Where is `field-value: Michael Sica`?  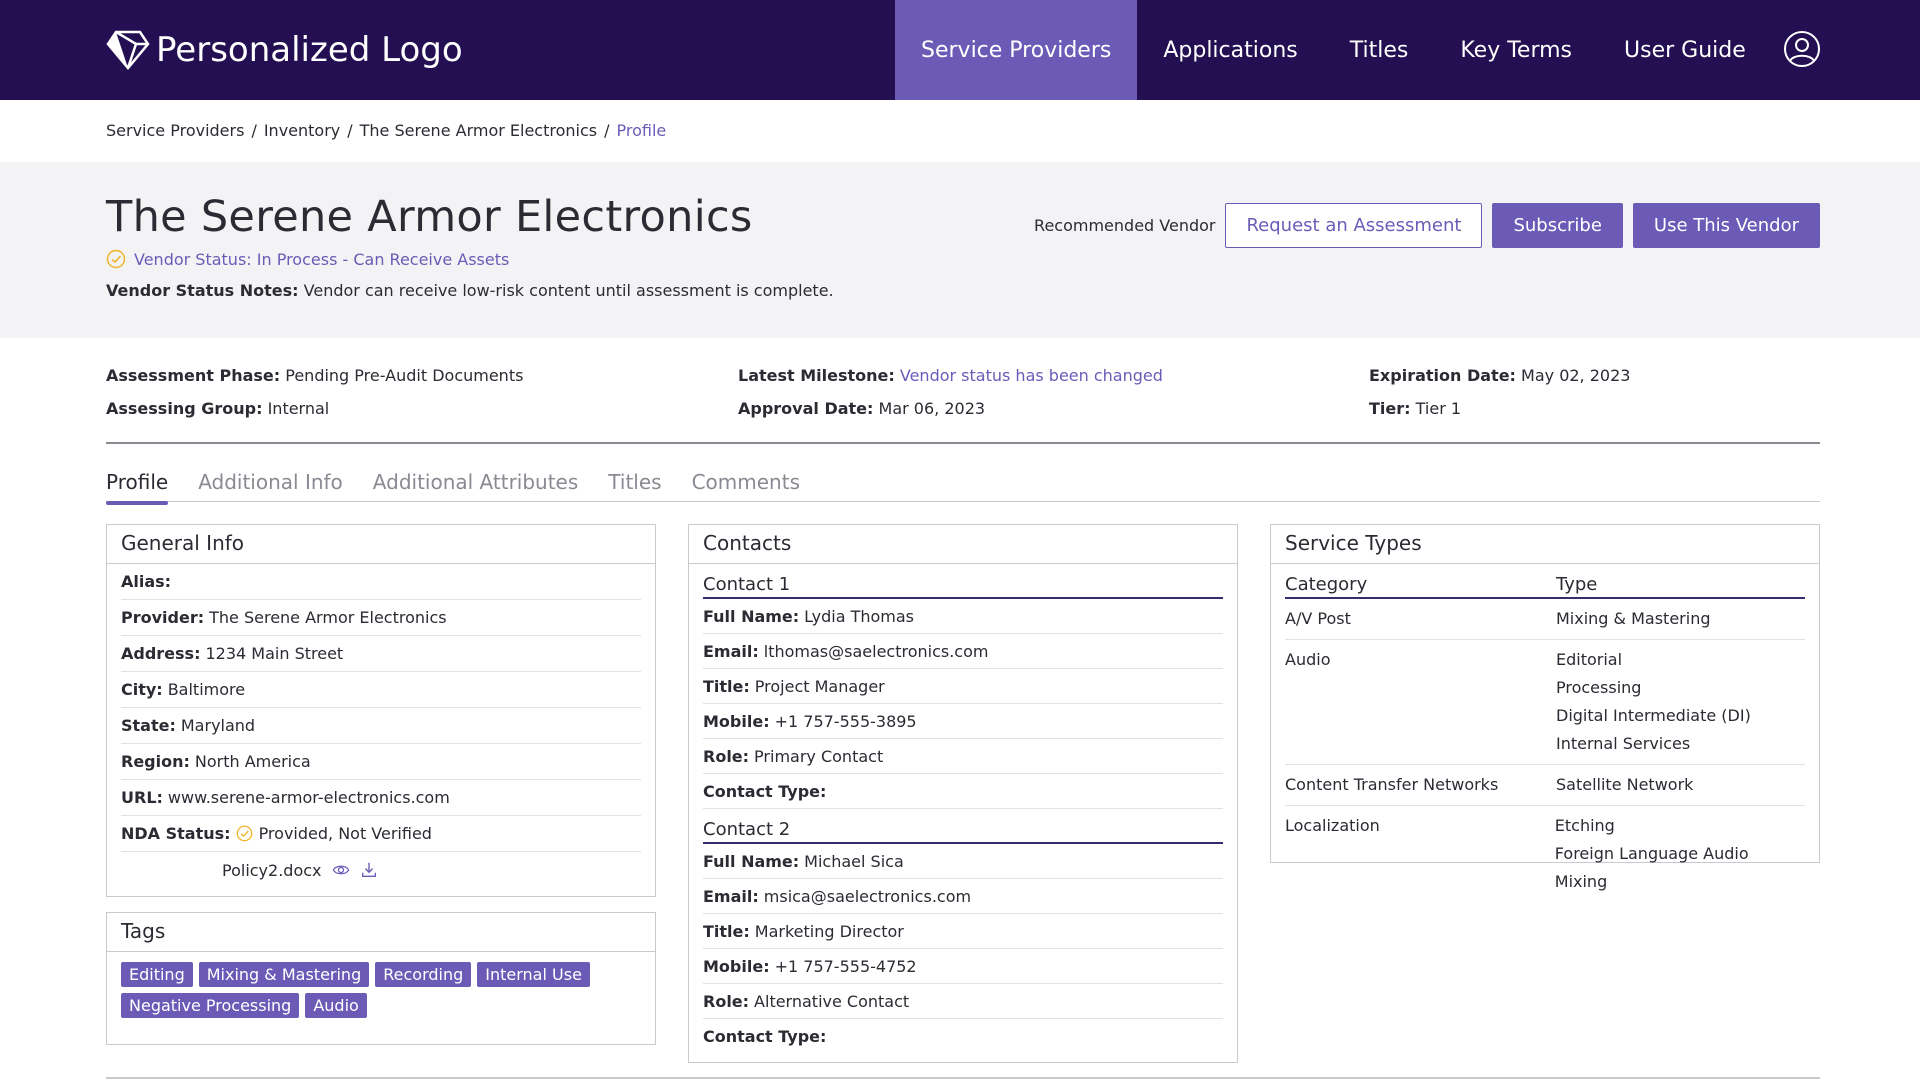 field-value: Michael Sica is located at coordinates (854, 861).